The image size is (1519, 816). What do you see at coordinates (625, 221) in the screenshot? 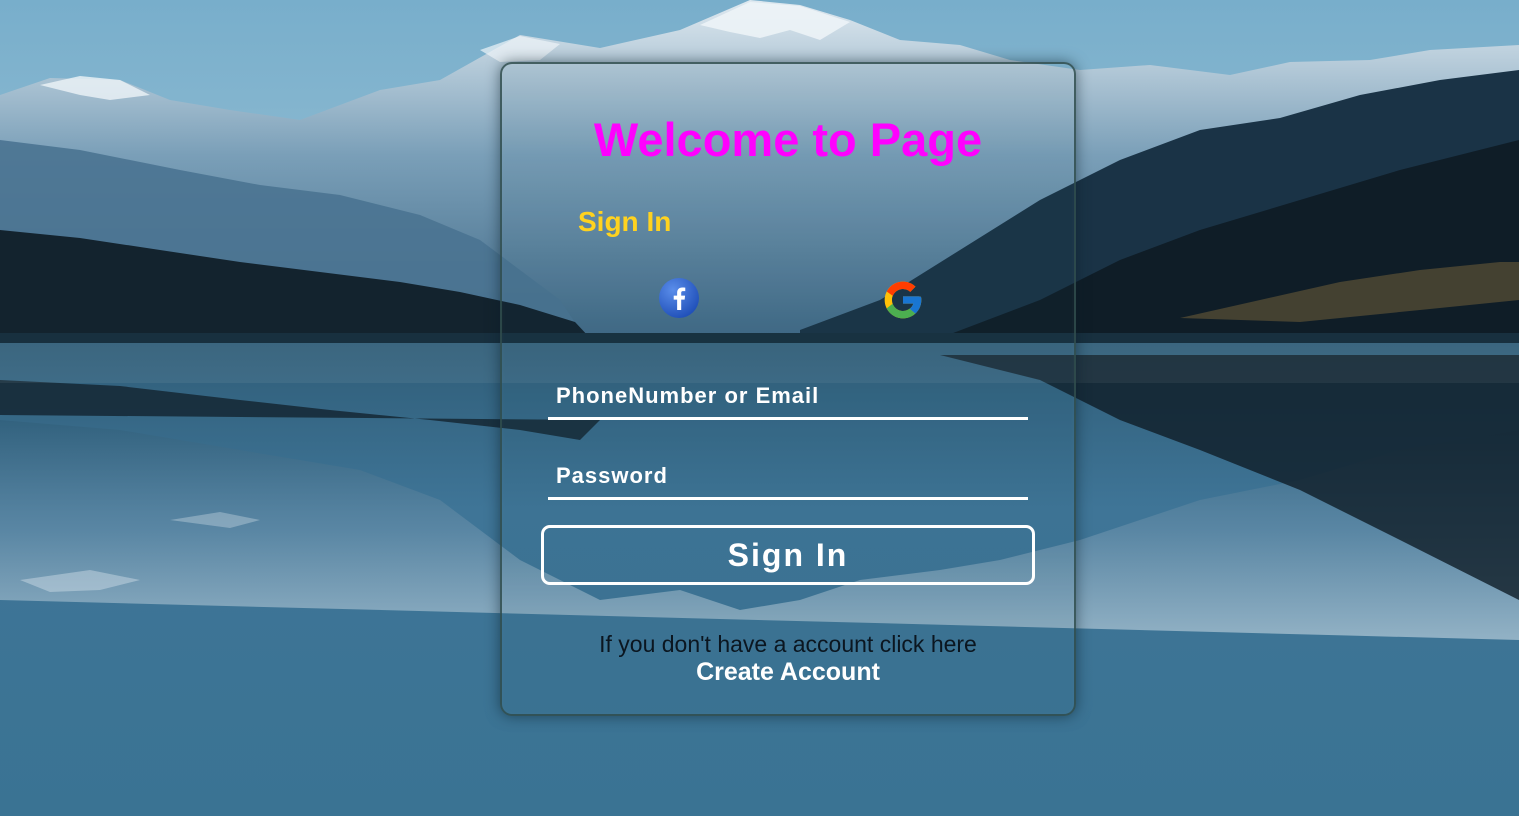
I see `sign-in-heading: Sign In` at bounding box center [625, 221].